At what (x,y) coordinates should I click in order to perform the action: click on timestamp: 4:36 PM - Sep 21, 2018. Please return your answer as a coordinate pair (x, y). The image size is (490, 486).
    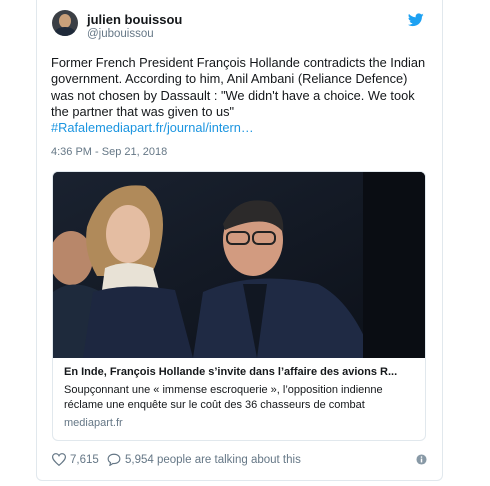
    Looking at the image, I should click on (109, 152).